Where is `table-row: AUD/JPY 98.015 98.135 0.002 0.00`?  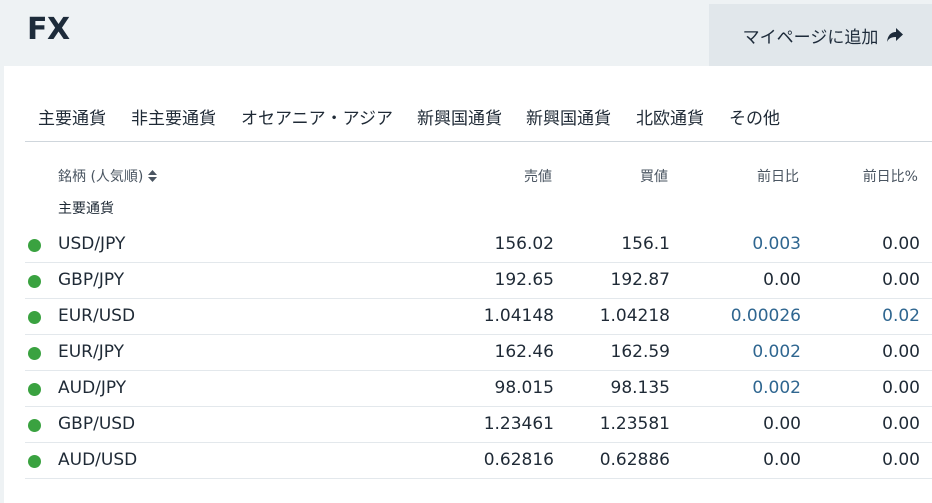
table-row: AUD/JPY 98.015 98.135 0.002 0.00 is located at coordinates (478, 389).